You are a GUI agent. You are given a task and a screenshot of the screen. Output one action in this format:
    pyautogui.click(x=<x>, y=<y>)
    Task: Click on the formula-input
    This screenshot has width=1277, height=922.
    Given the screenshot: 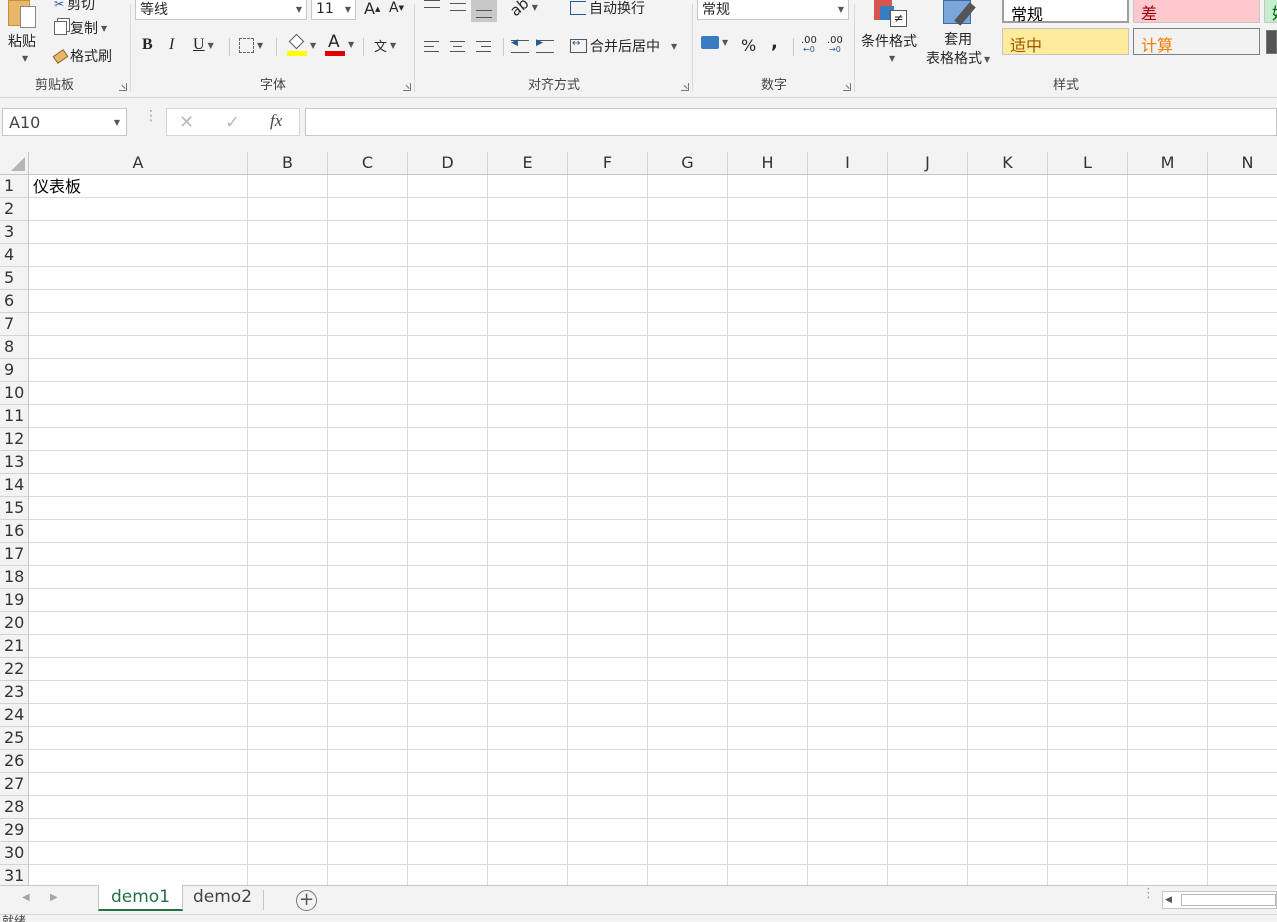 What is the action you would take?
    pyautogui.click(x=791, y=122)
    